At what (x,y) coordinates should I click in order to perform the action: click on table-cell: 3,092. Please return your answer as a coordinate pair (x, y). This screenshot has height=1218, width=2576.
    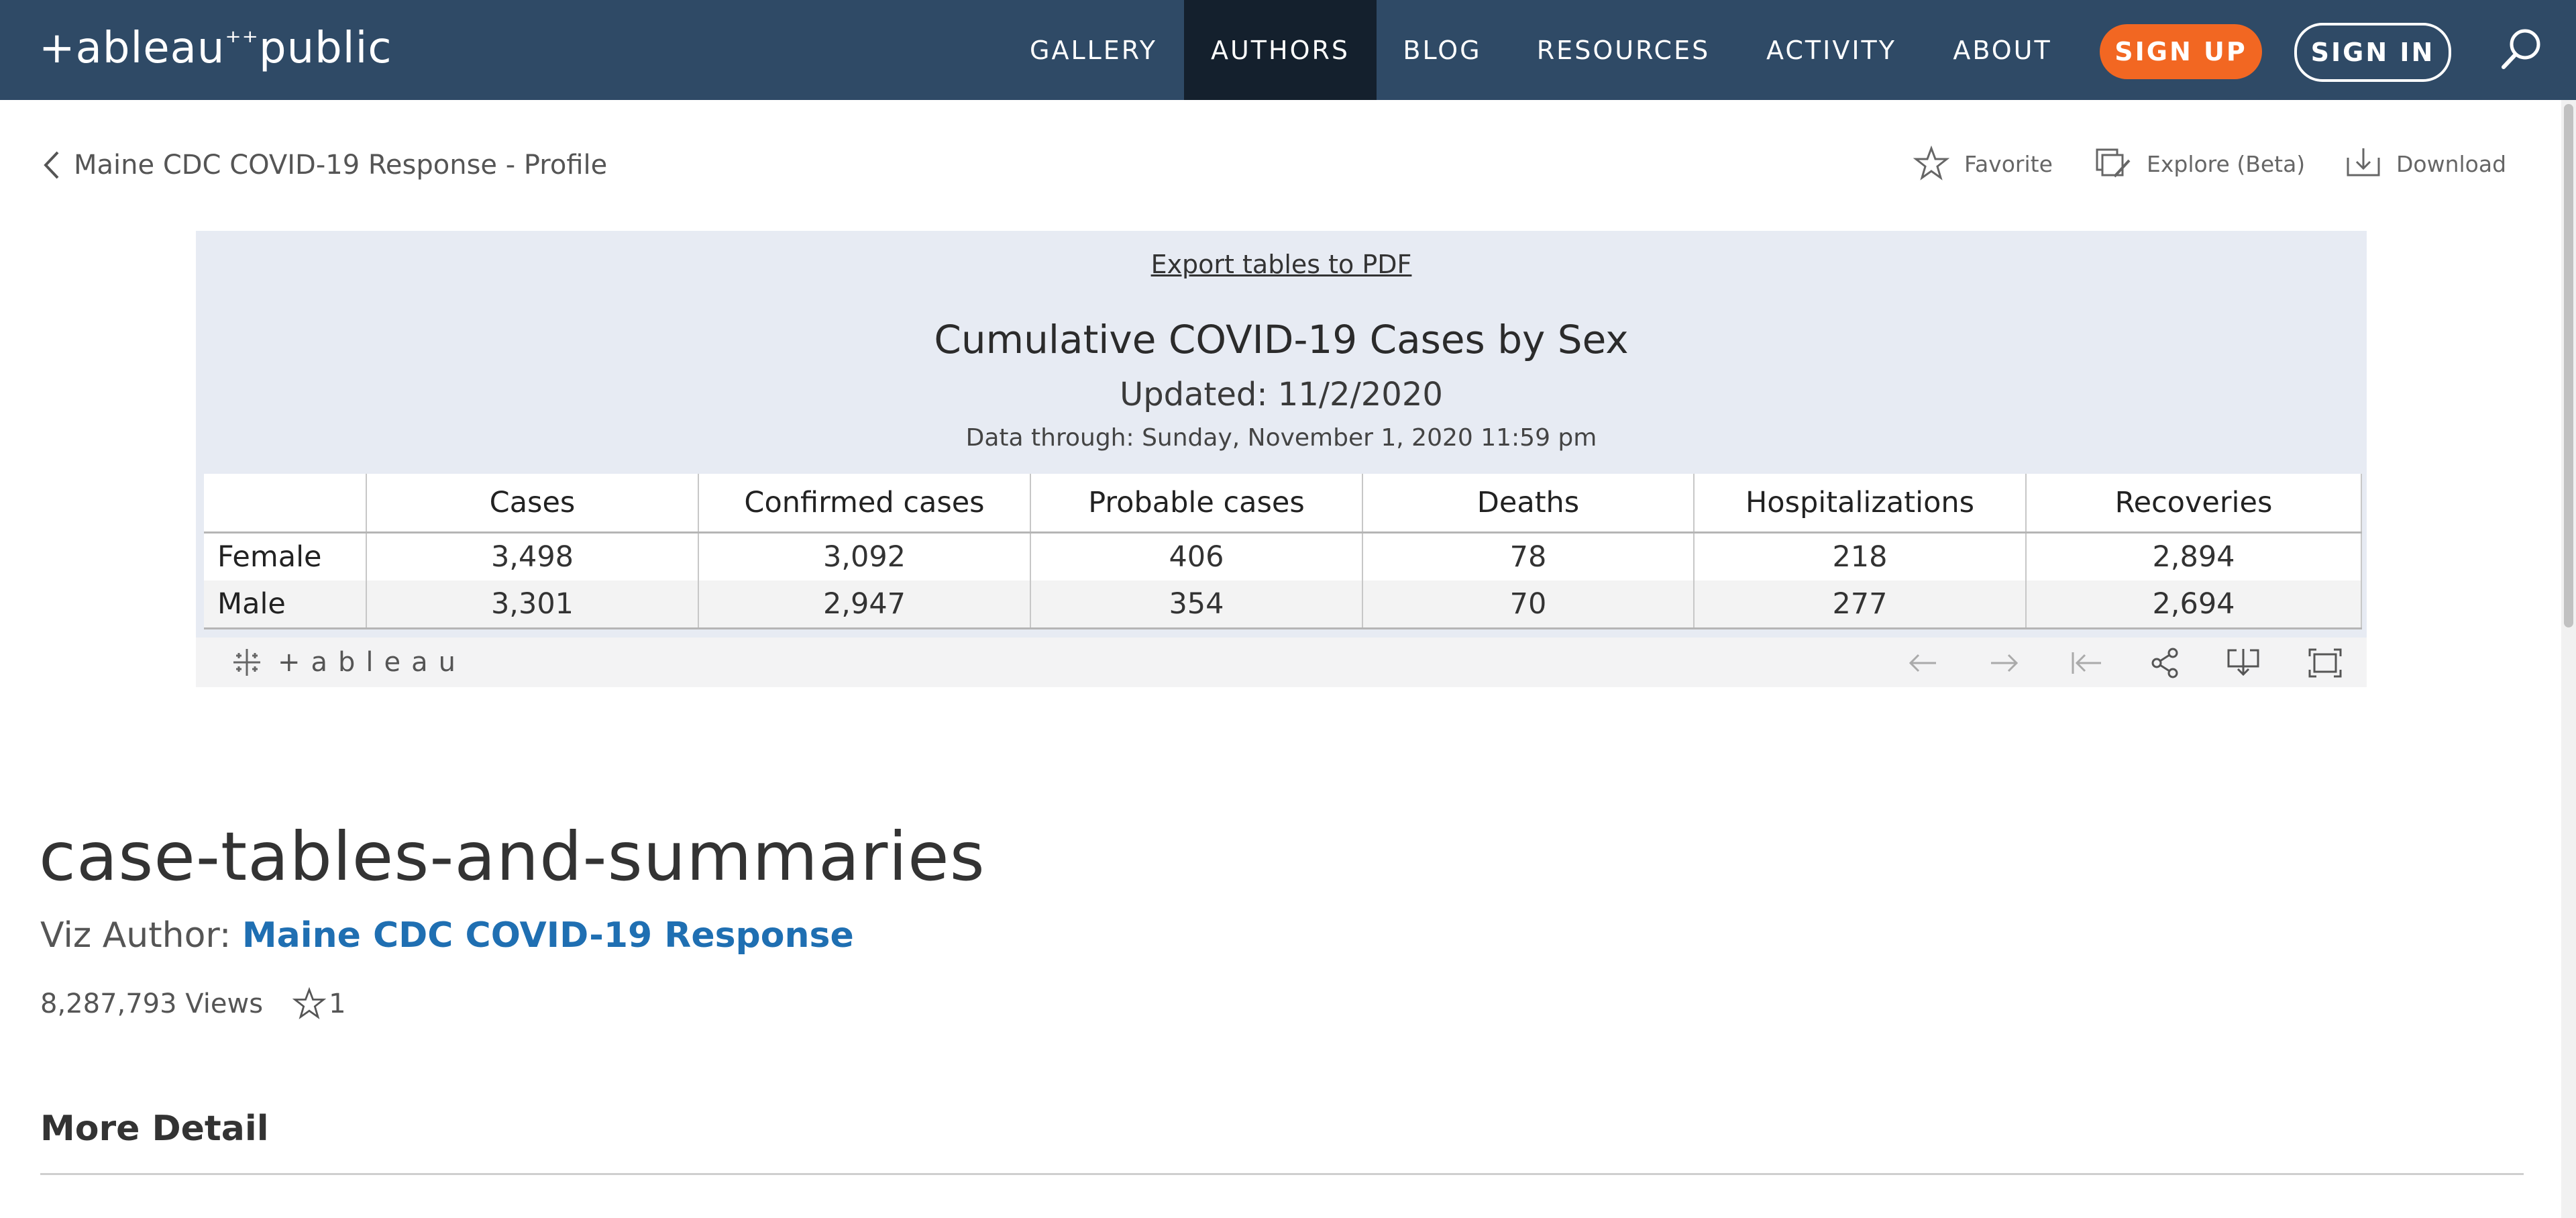
    Looking at the image, I should click on (864, 556).